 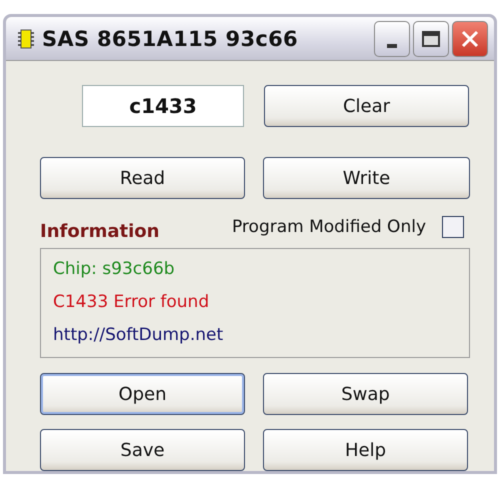 What do you see at coordinates (453, 227) in the screenshot?
I see `checkbox` at bounding box center [453, 227].